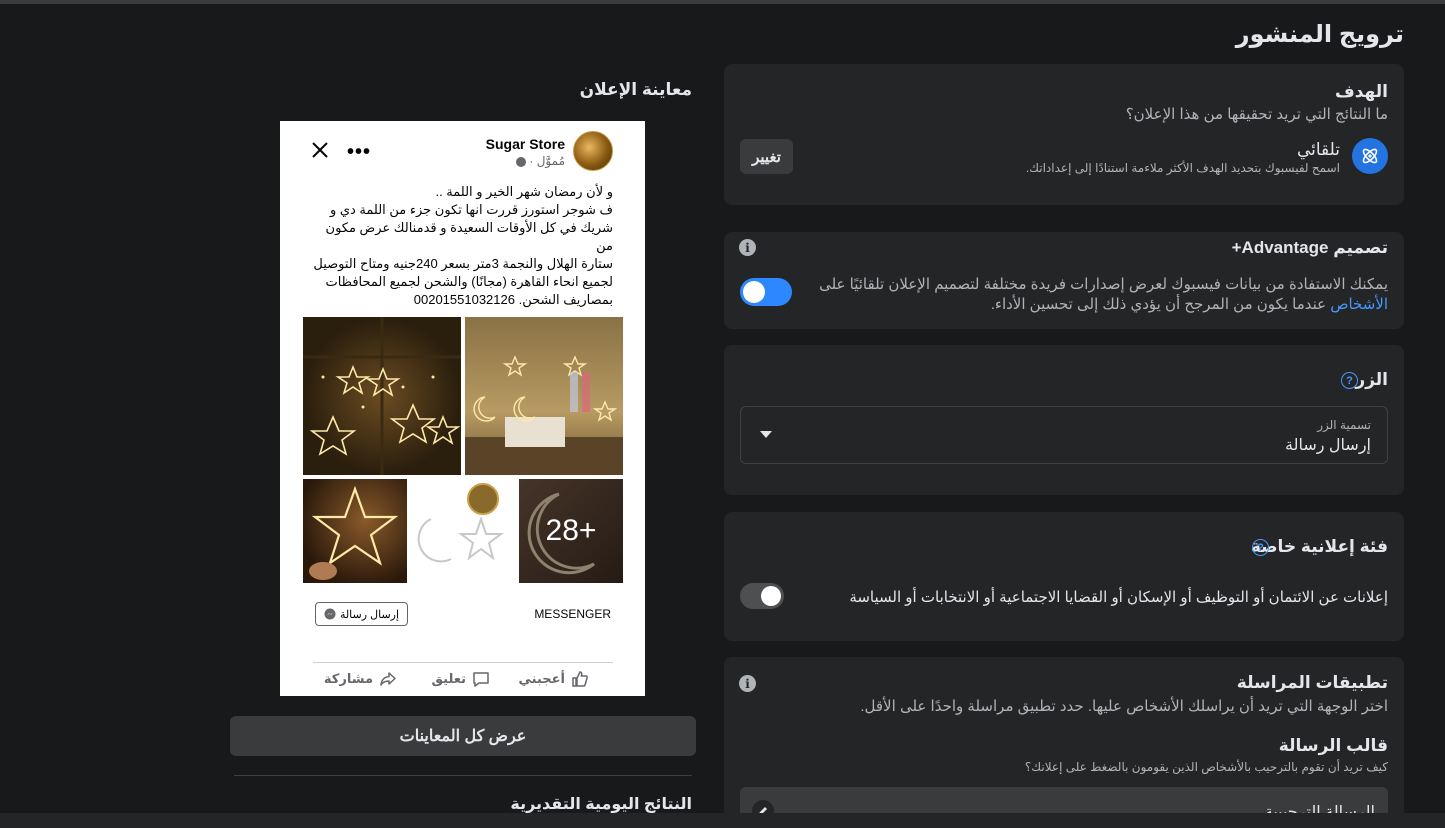 This screenshot has height=828, width=1445. Describe the element at coordinates (521, 161) in the screenshot. I see `globe-icon` at that location.